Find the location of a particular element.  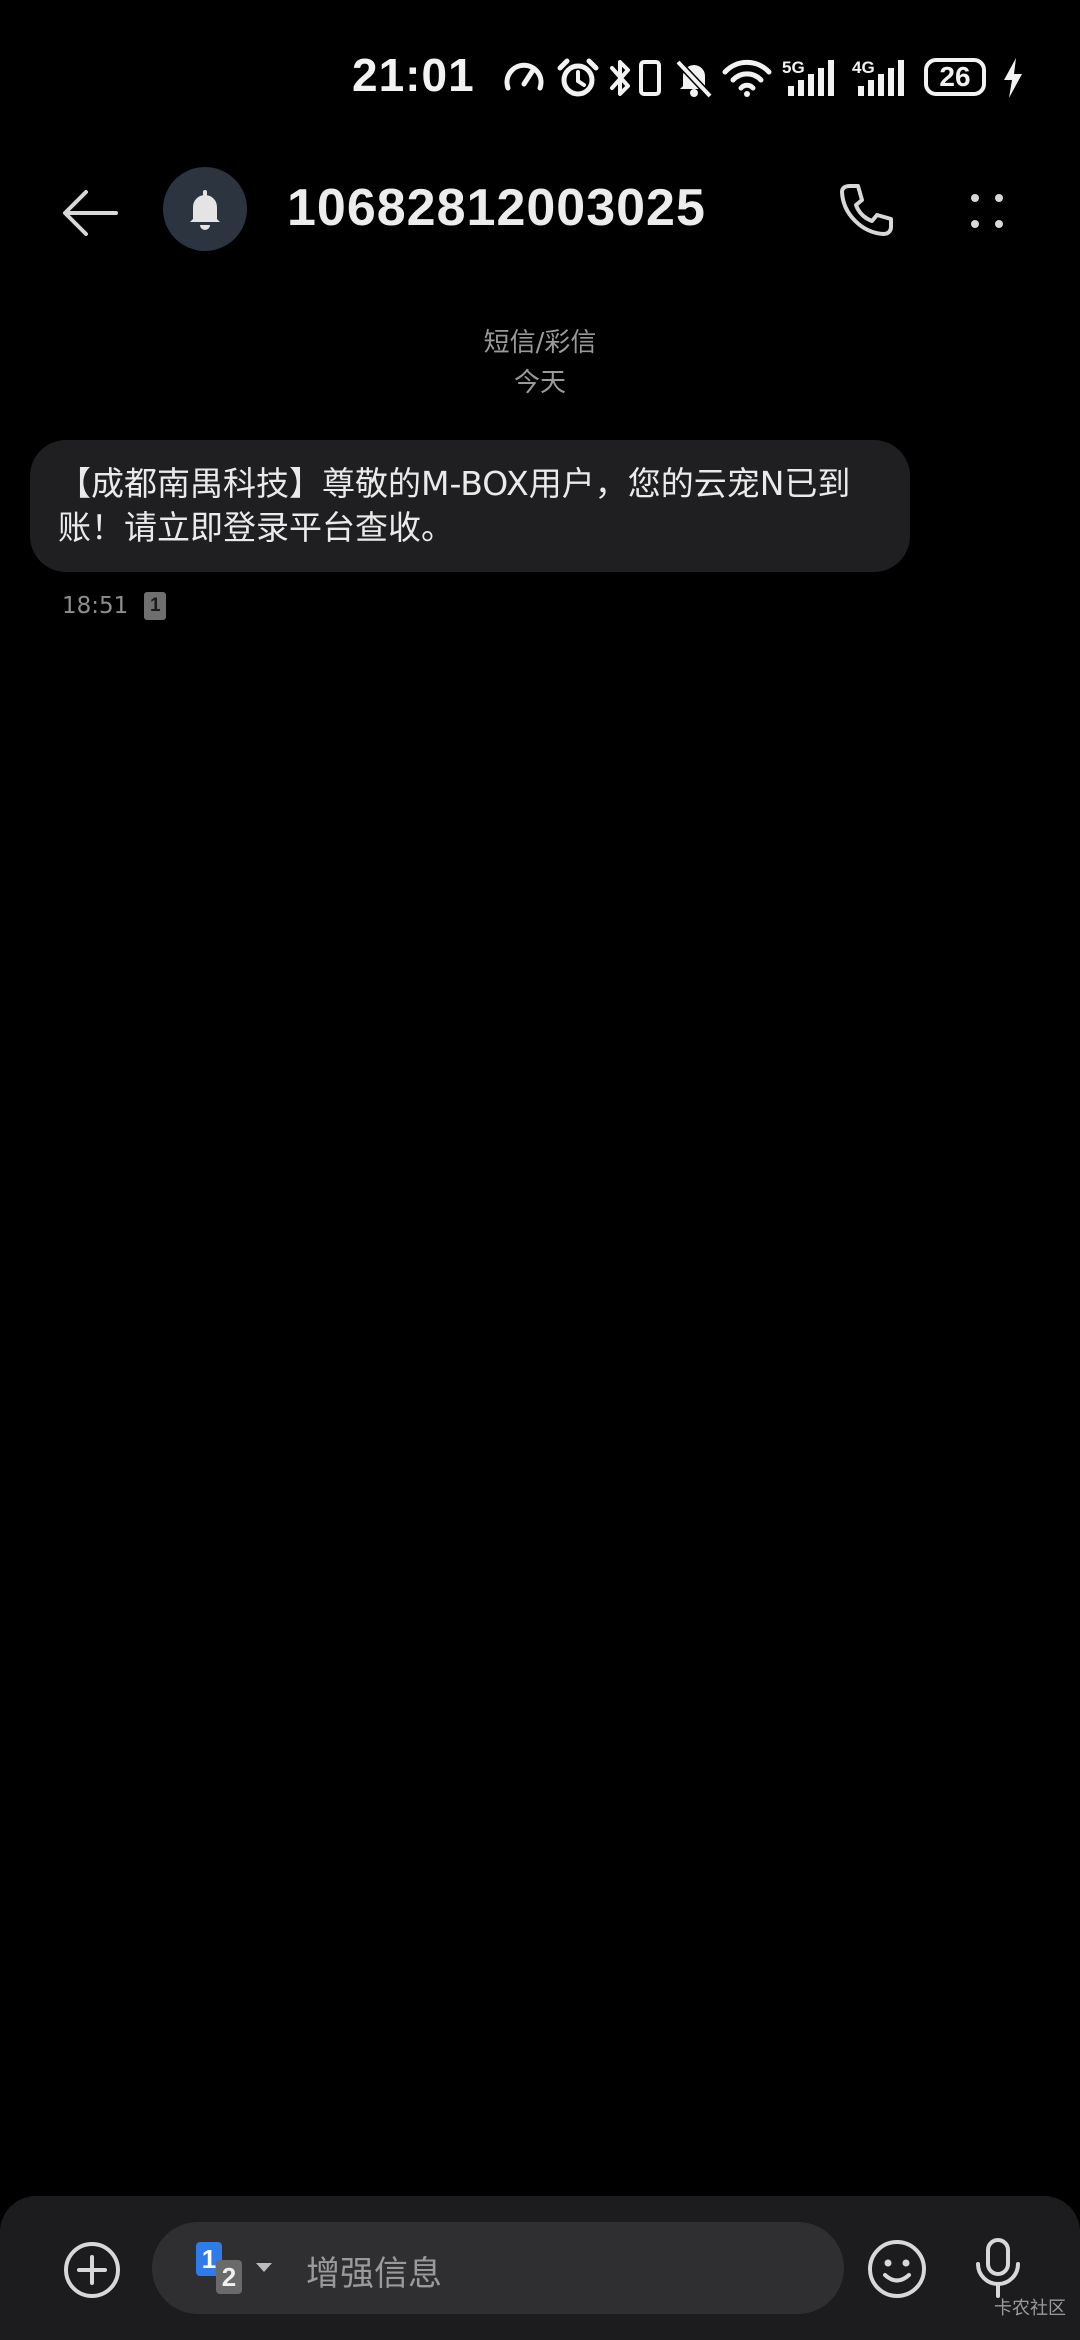

back-button is located at coordinates (91, 213).